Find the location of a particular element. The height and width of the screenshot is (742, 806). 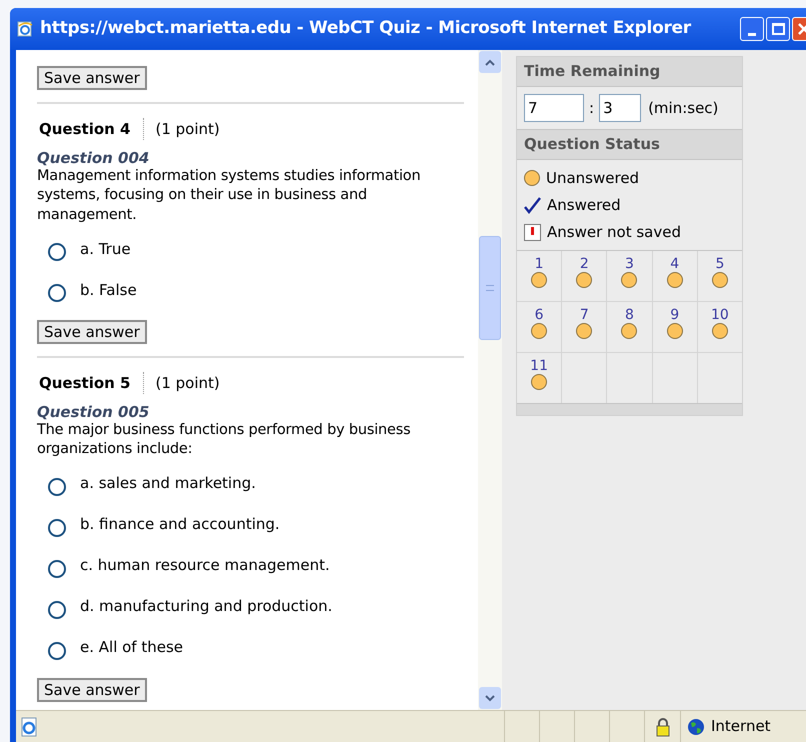

legend-label: Unanswered is located at coordinates (593, 178).